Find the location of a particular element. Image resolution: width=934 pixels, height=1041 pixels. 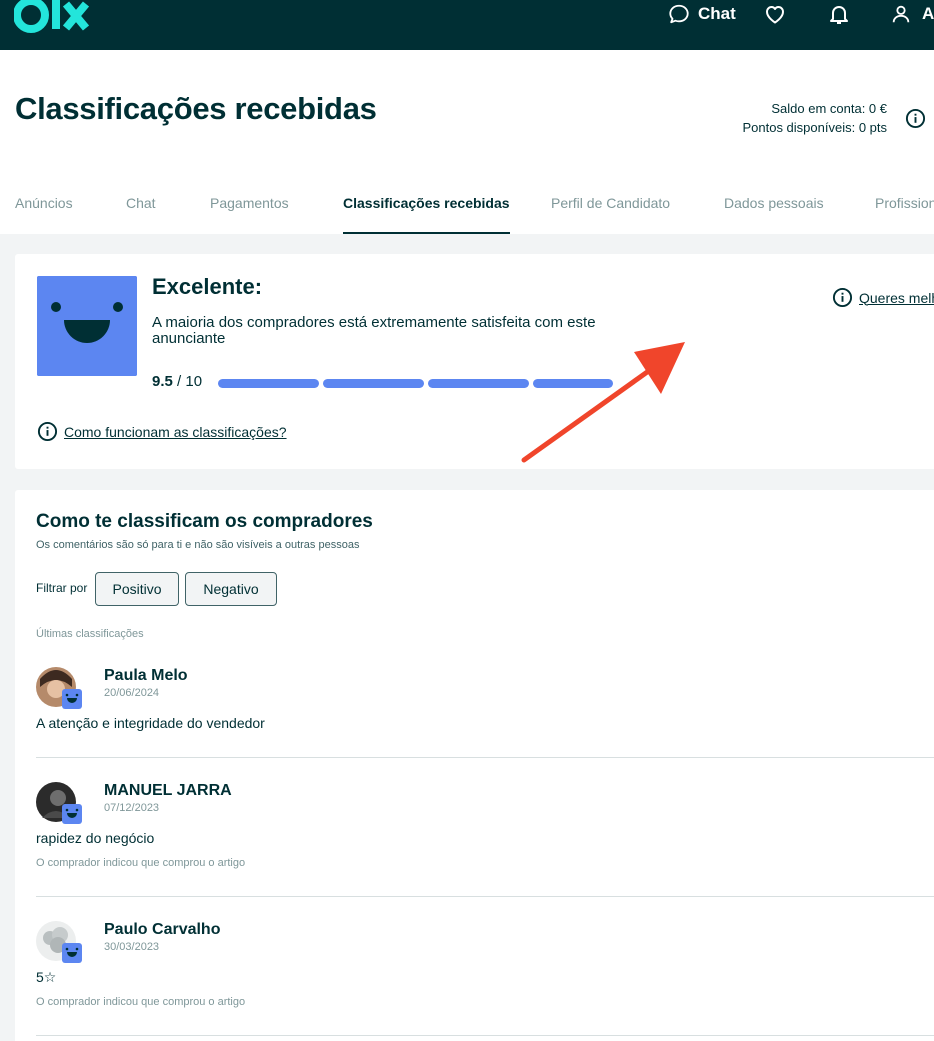

improve-rating-label: Queres melh is located at coordinates (896, 297).